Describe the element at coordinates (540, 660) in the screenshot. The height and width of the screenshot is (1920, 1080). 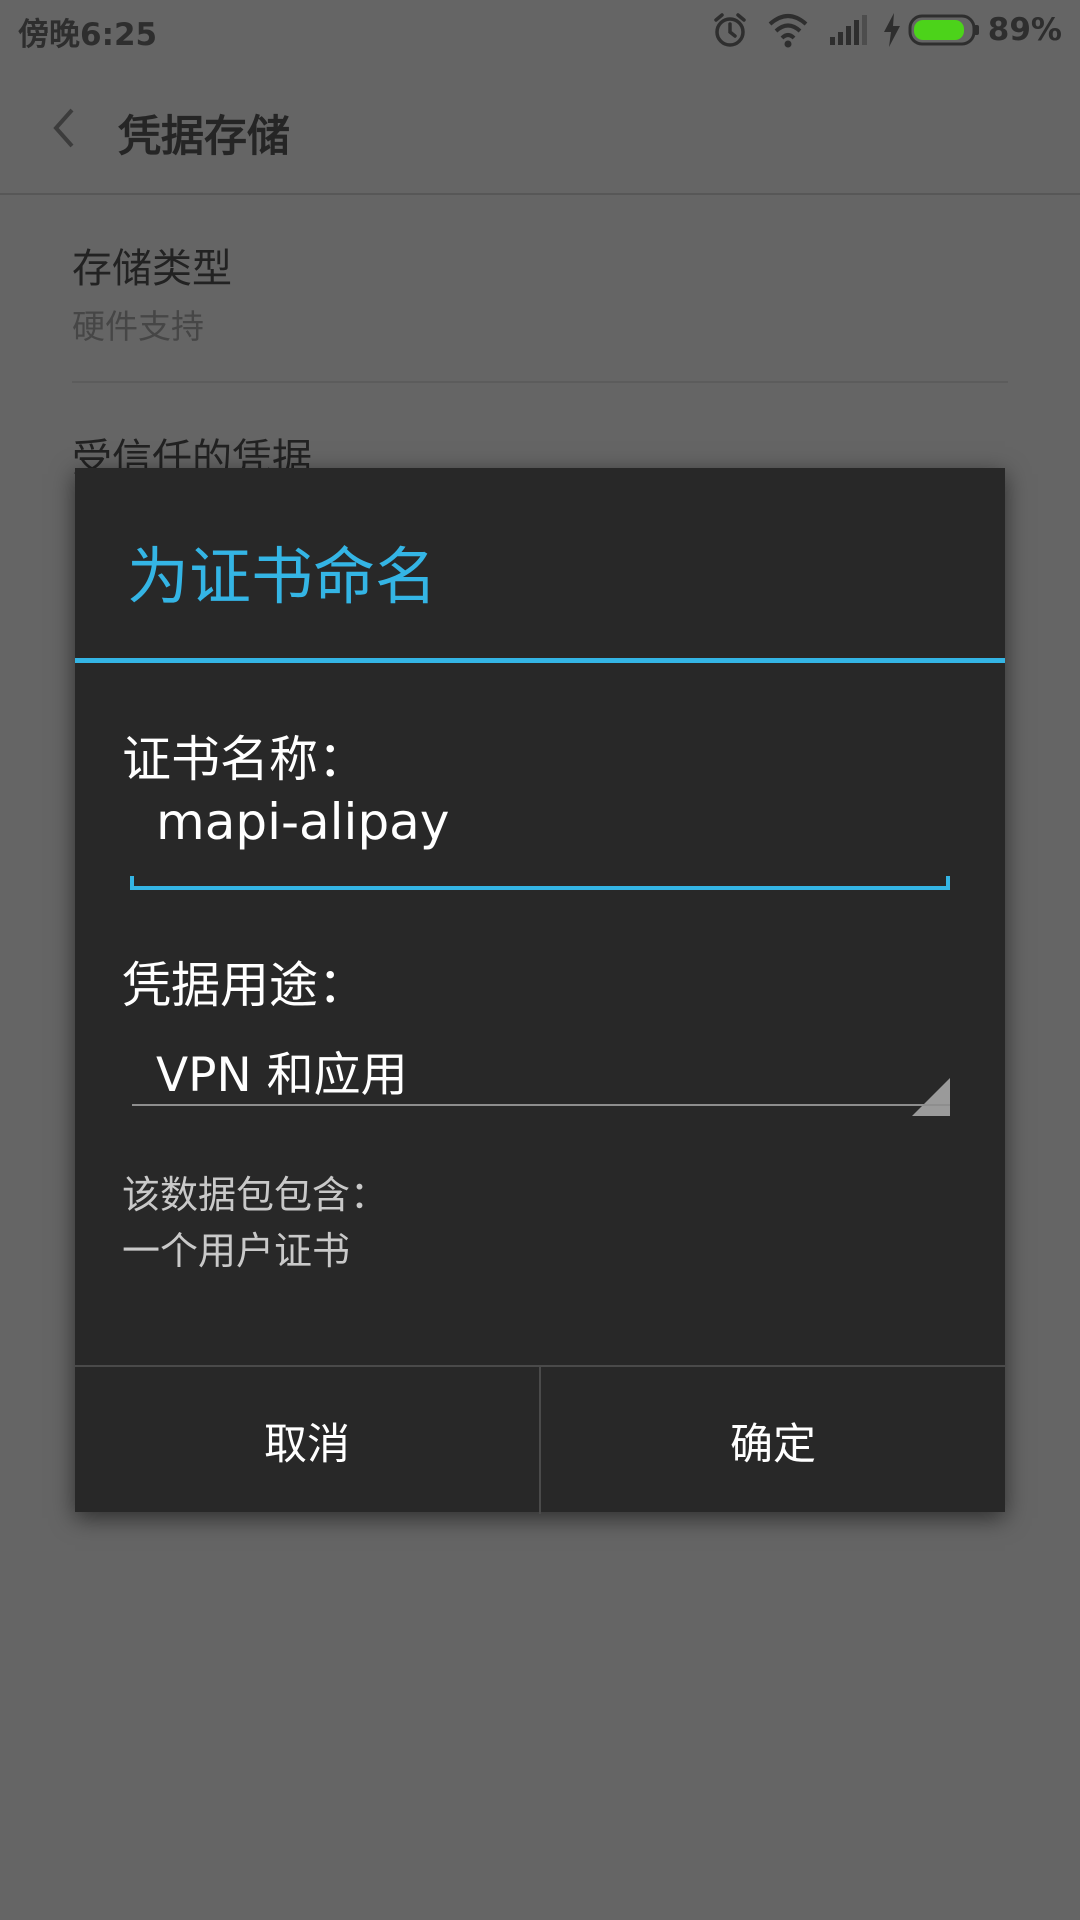
I see `dialog-title-divider` at that location.